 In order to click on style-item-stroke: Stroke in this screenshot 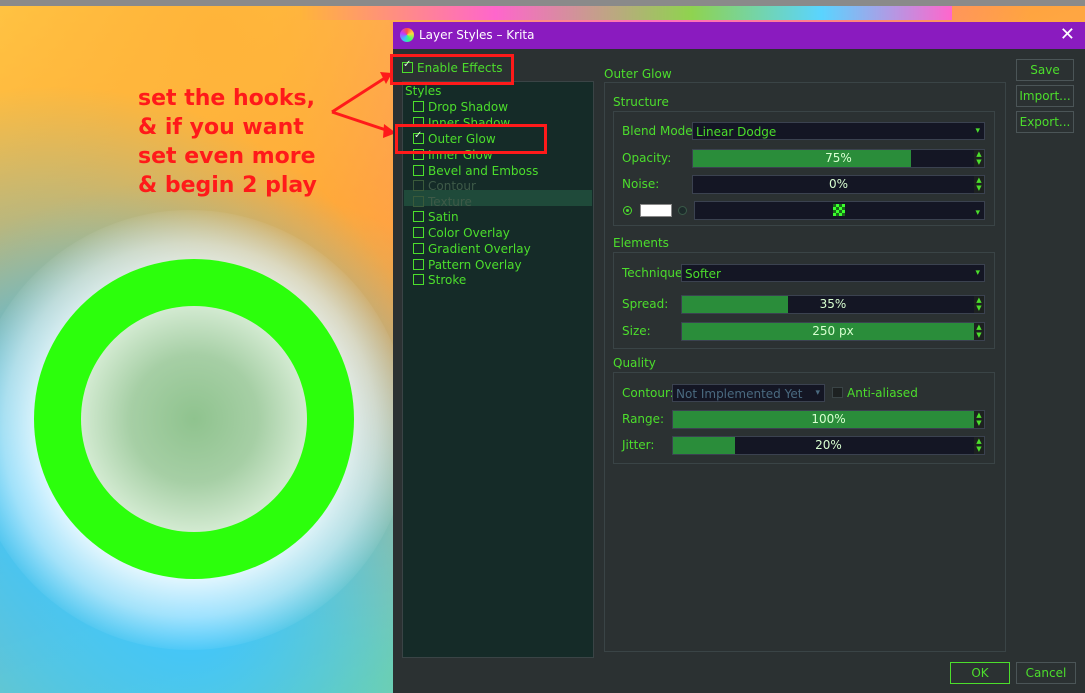, I will do `click(439, 280)`.